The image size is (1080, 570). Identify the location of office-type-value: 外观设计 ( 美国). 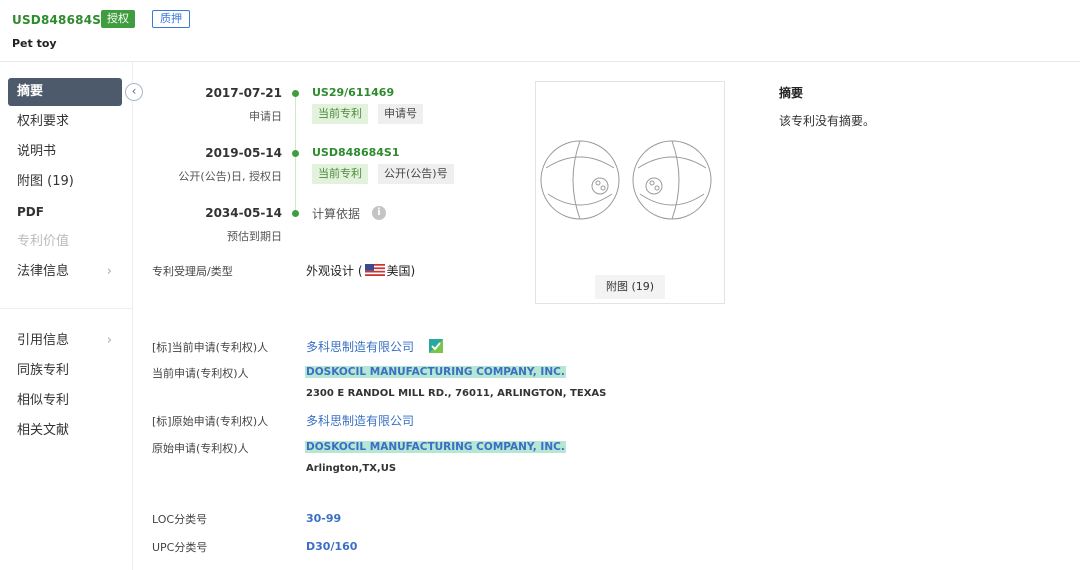
(360, 270).